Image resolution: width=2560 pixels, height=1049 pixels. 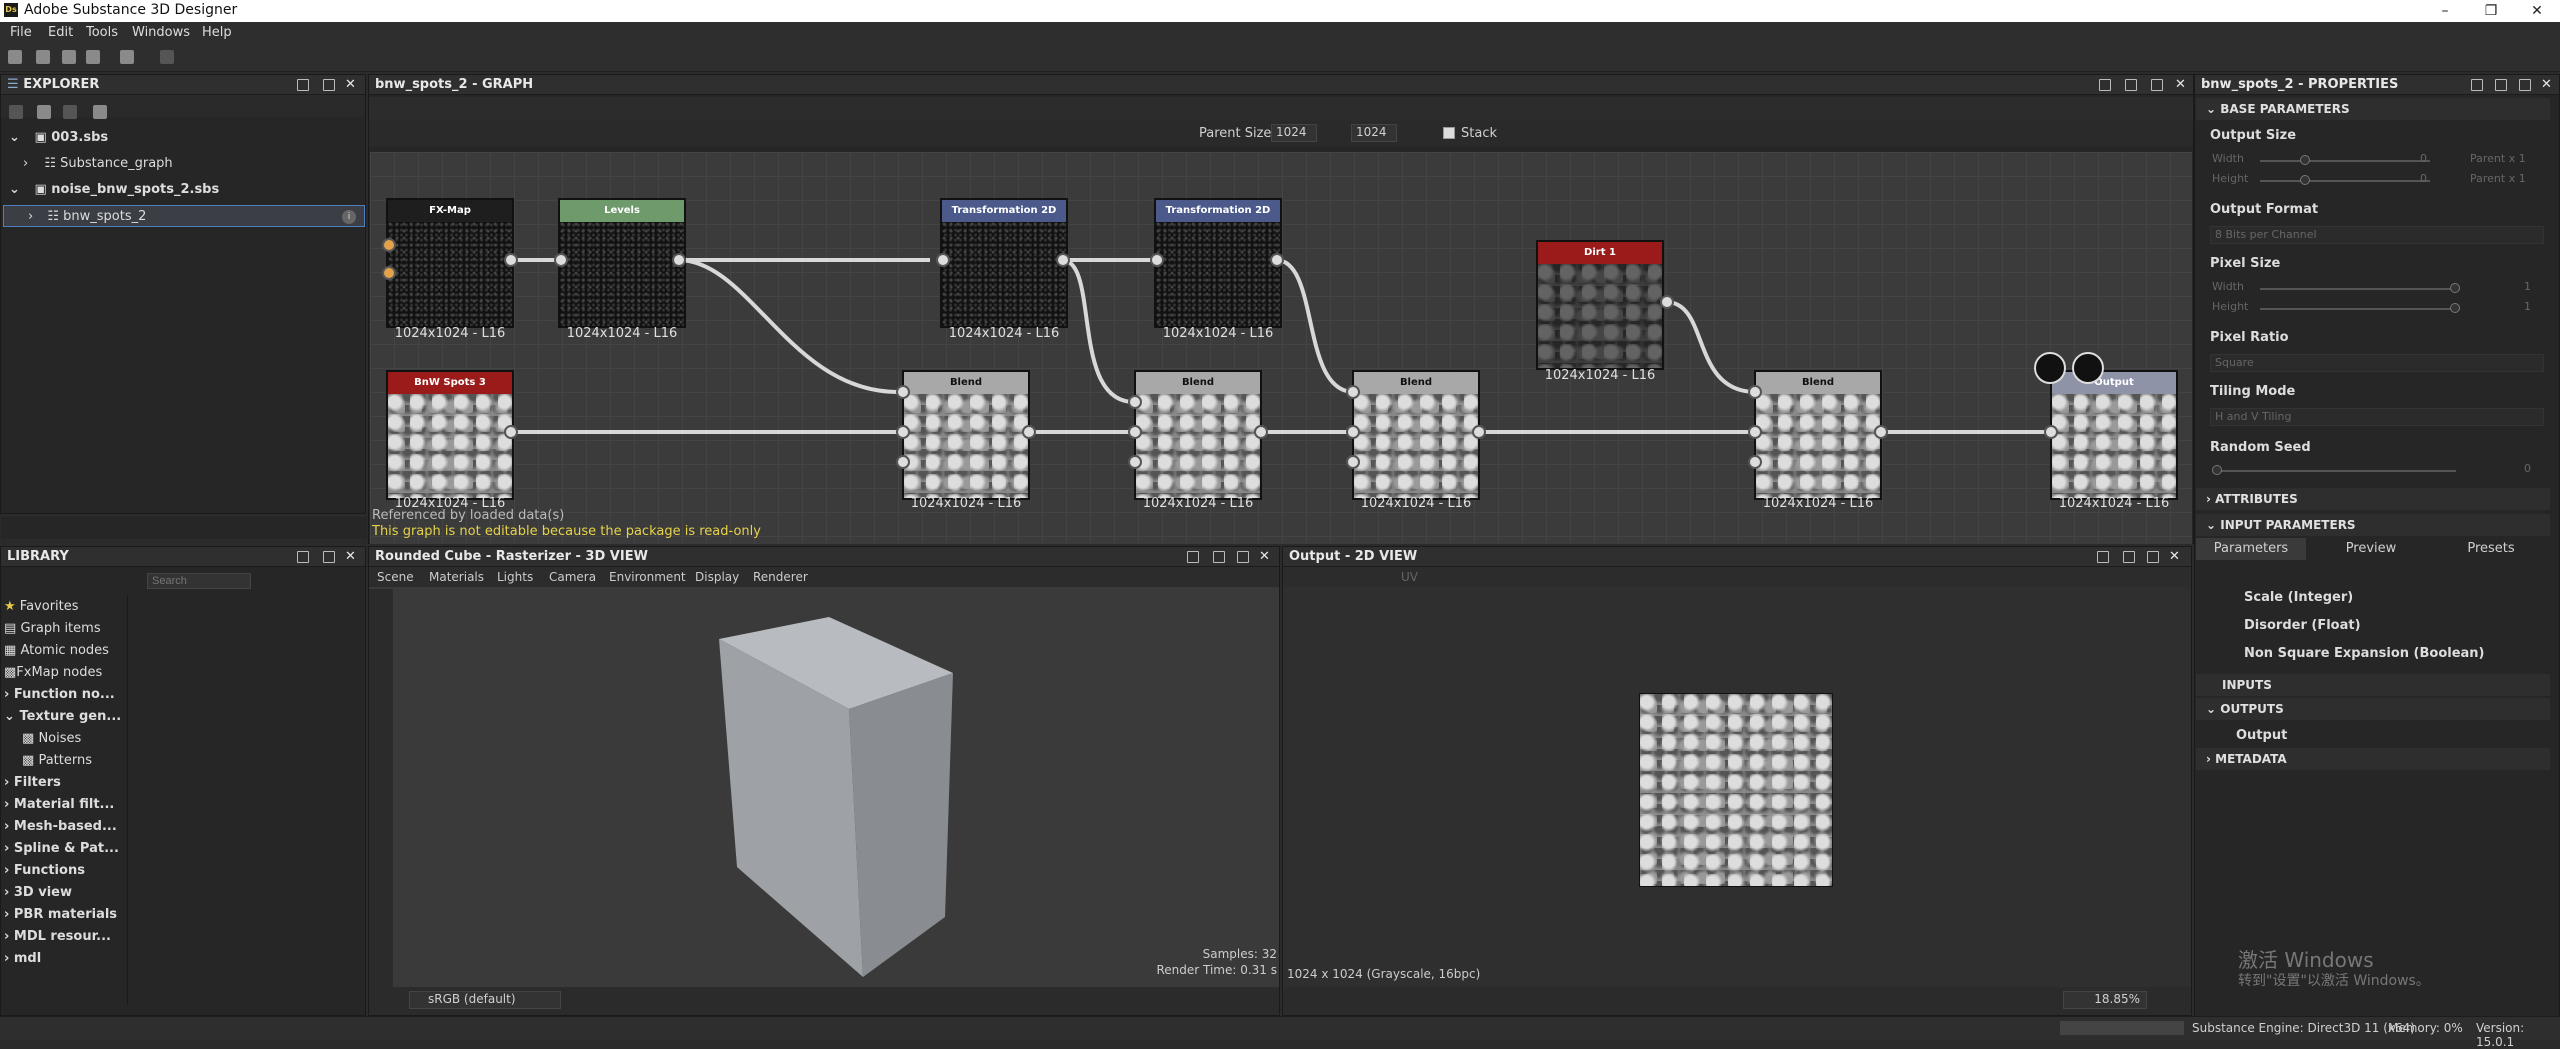 I want to click on width-slider, so click(x=2345, y=161).